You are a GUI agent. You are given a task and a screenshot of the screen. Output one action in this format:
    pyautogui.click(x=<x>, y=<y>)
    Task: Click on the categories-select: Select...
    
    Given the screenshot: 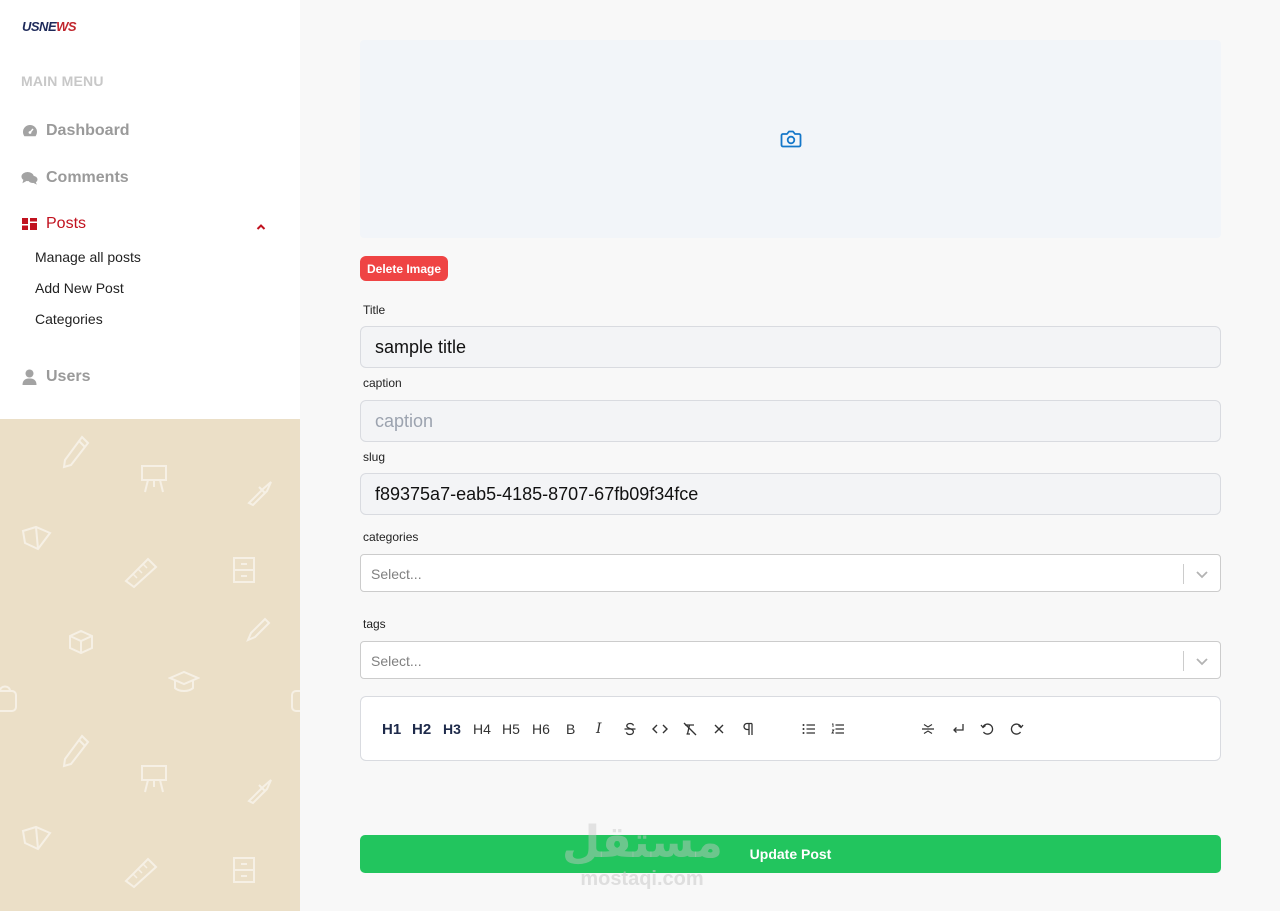 What is the action you would take?
    pyautogui.click(x=790, y=573)
    